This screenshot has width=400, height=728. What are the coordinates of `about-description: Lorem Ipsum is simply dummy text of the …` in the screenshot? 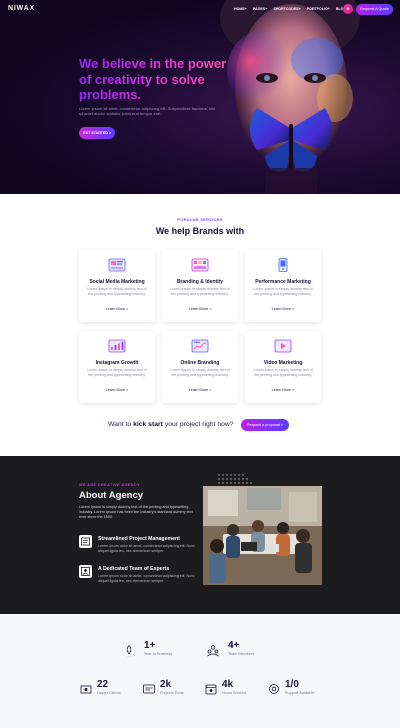 It's located at (136, 512).